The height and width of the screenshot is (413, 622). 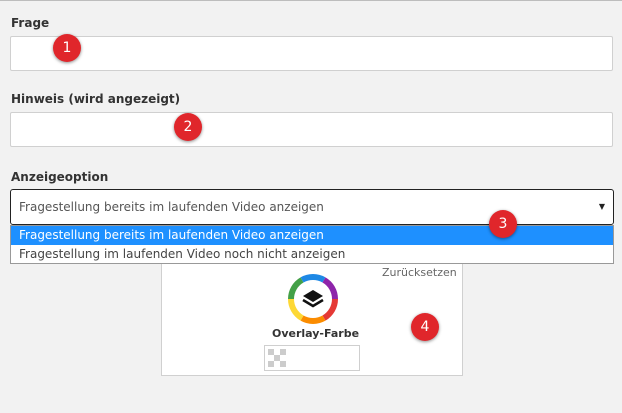 I want to click on step-badge-4: 4, so click(x=425, y=327).